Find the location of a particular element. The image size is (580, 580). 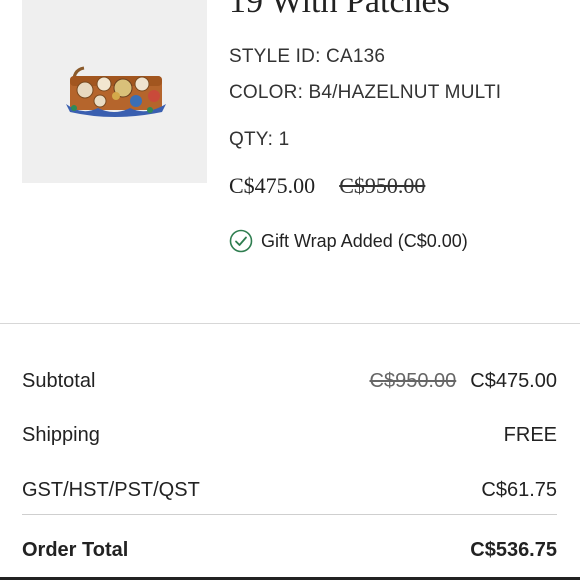

price-row: C$475.00 C$950.00 is located at coordinates (327, 187).